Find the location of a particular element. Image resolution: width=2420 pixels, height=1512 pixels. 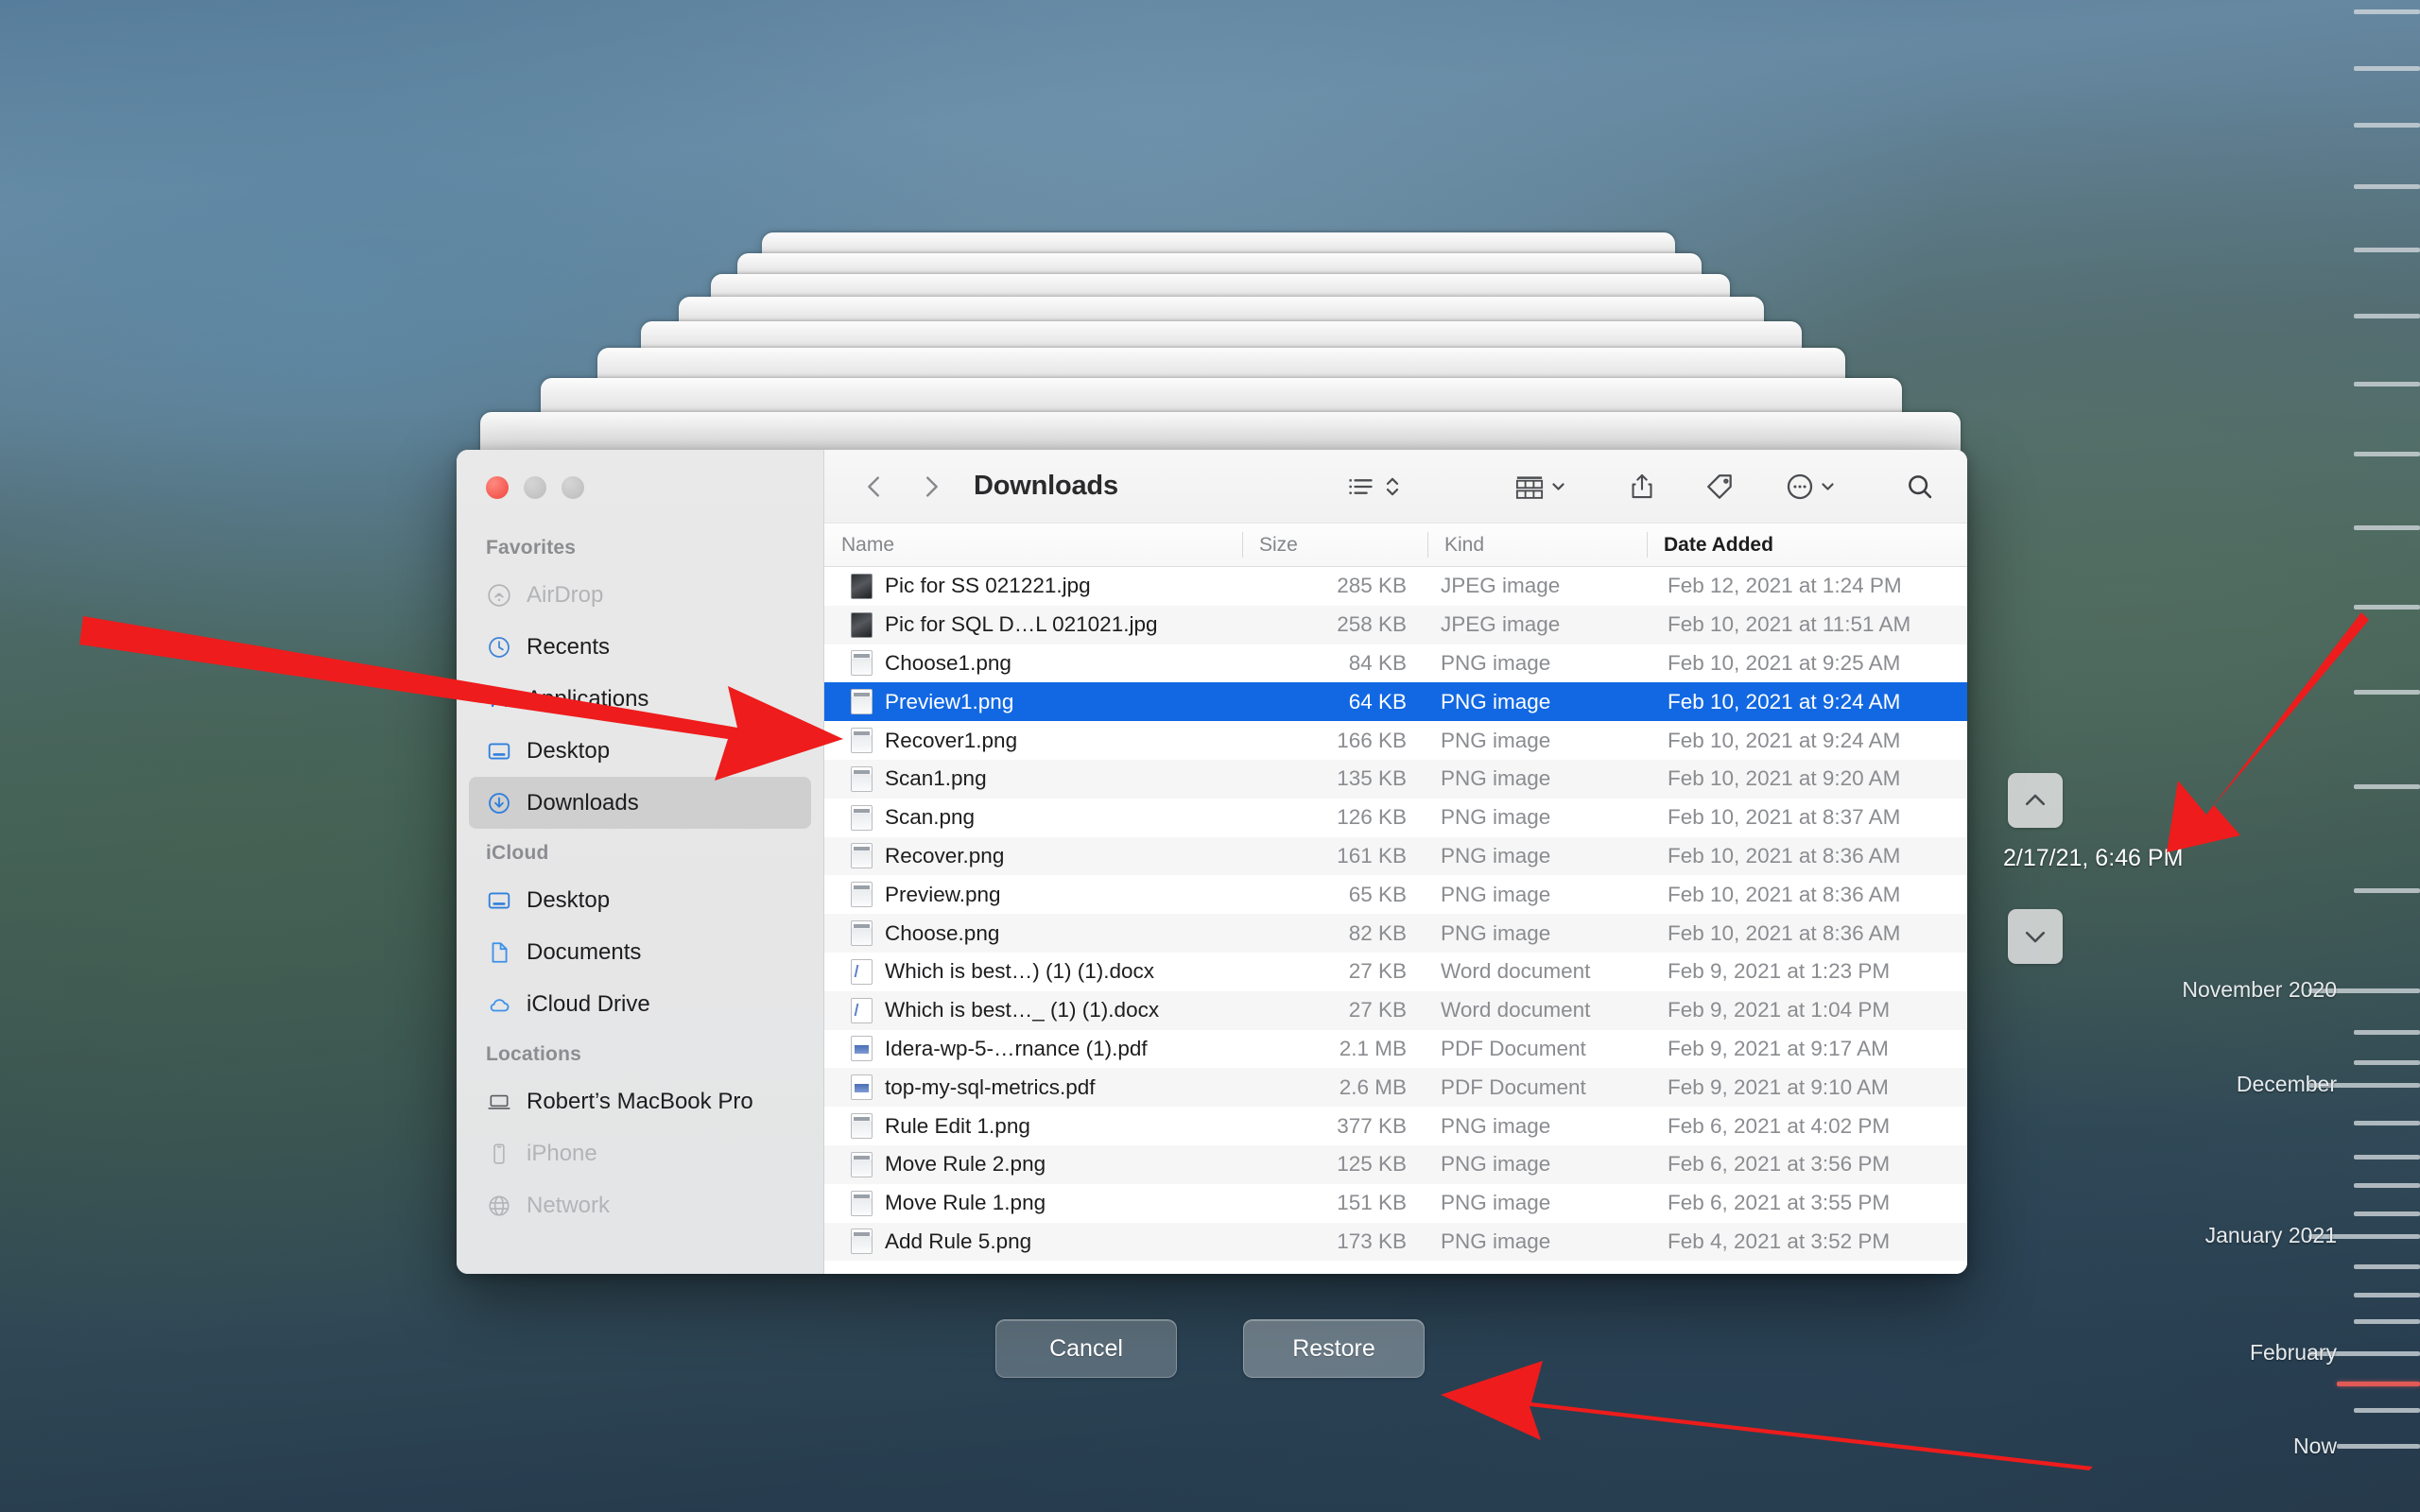

column-header-size: Size is located at coordinates (1334, 545).